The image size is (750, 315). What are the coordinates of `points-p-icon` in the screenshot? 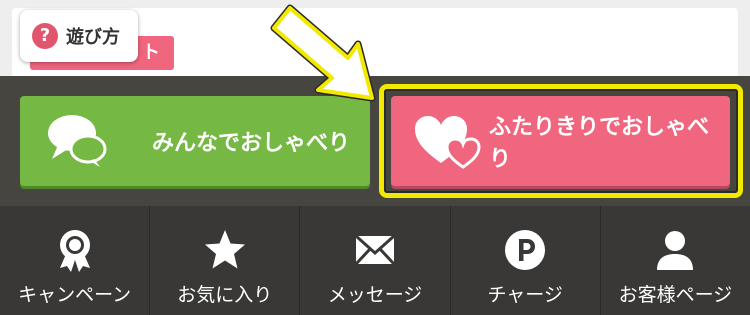 It's located at (525, 250).